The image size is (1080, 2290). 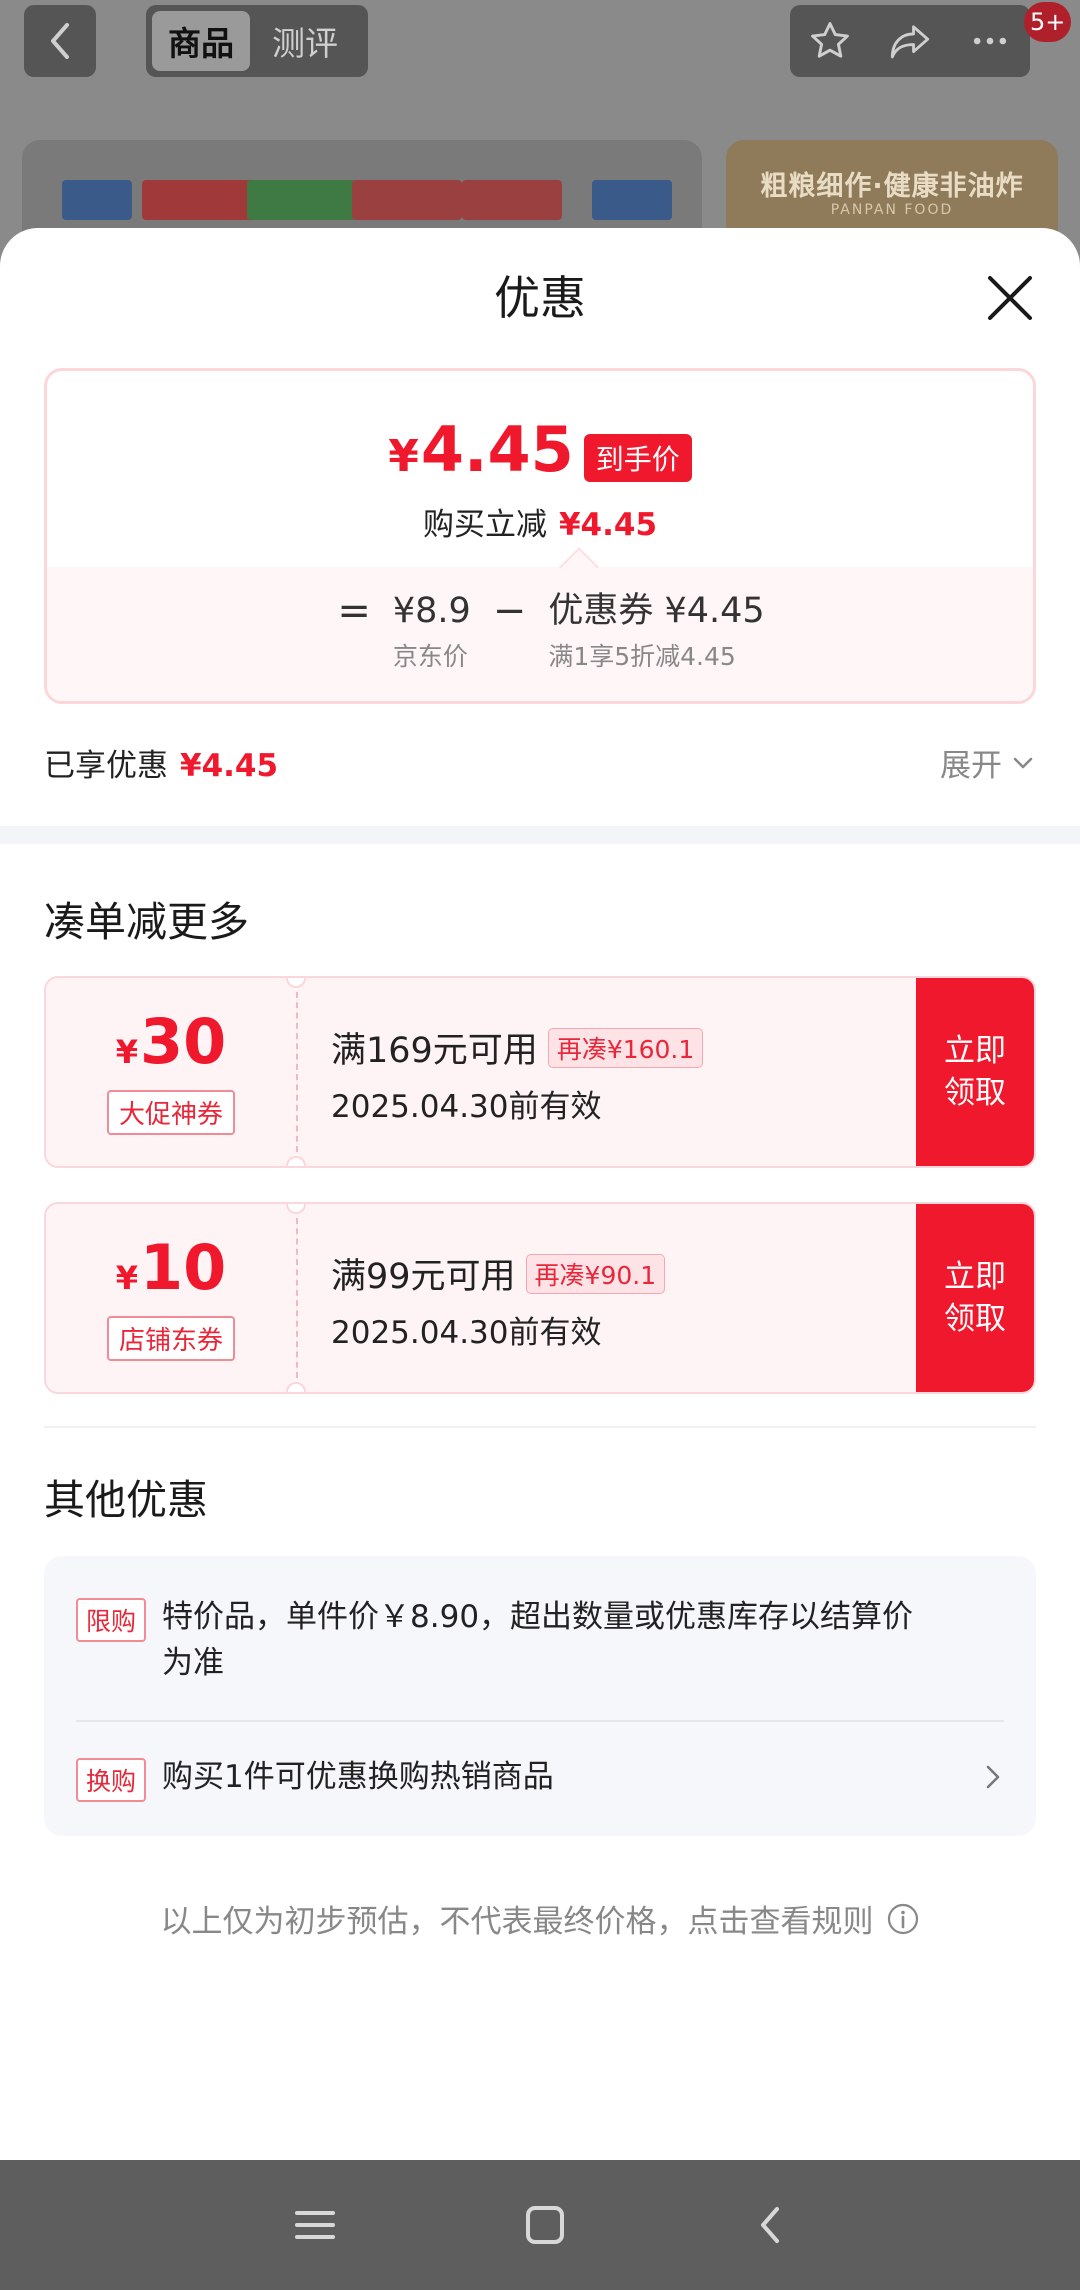 What do you see at coordinates (111, 1780) in the screenshot?
I see `offer-tag: 换购` at bounding box center [111, 1780].